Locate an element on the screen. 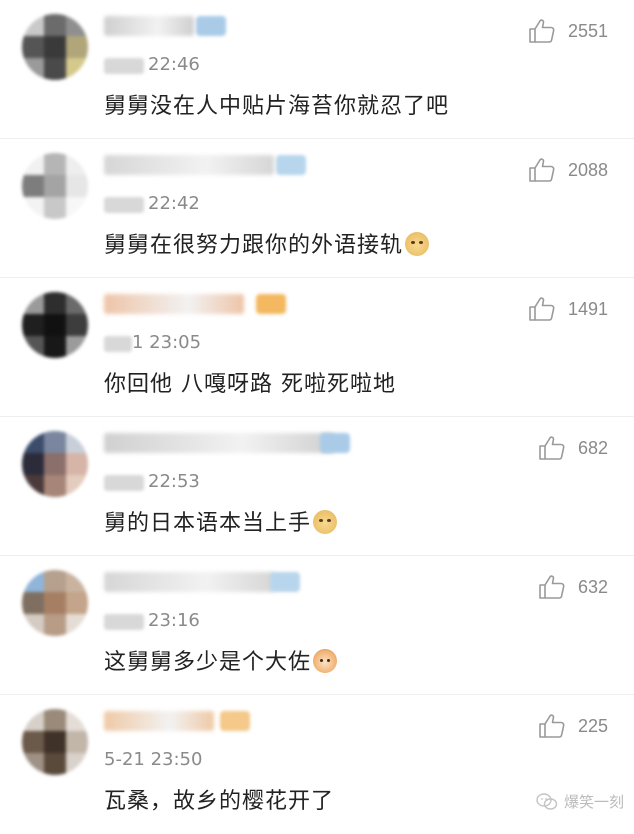 The image size is (634, 834). watermark: 爆笑一刻 is located at coordinates (580, 801).